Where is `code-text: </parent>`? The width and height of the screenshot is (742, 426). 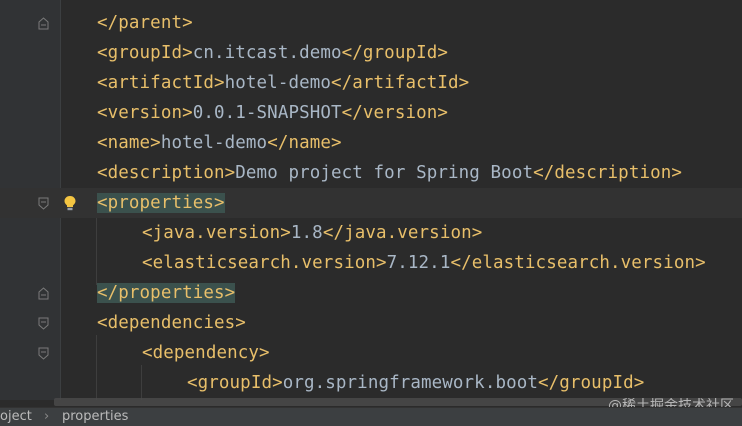
code-text: </parent> is located at coordinates (145, 23).